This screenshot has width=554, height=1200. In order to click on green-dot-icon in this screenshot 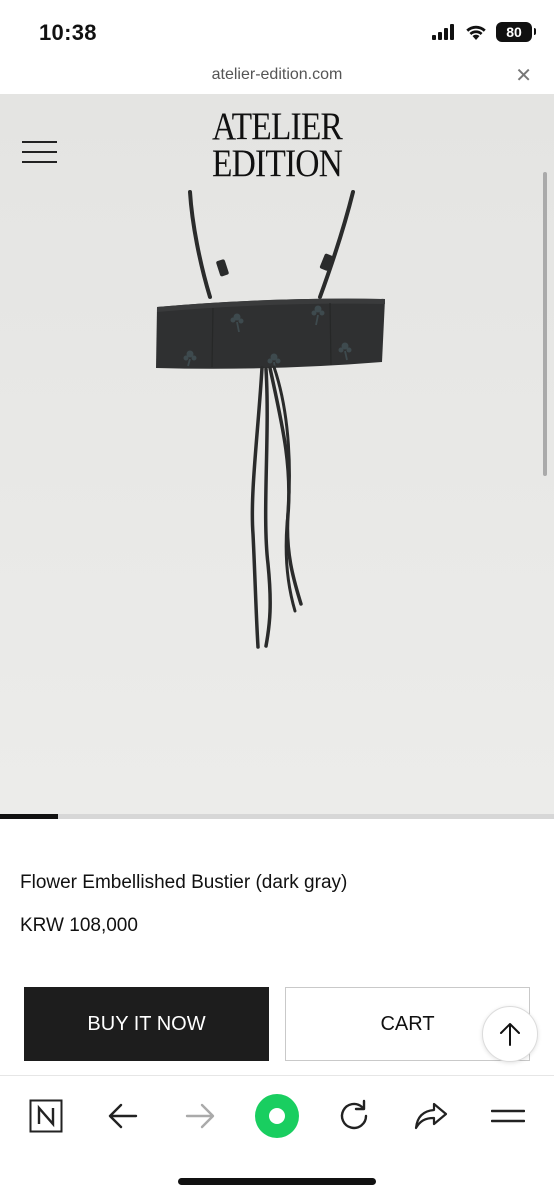, I will do `click(277, 1116)`.